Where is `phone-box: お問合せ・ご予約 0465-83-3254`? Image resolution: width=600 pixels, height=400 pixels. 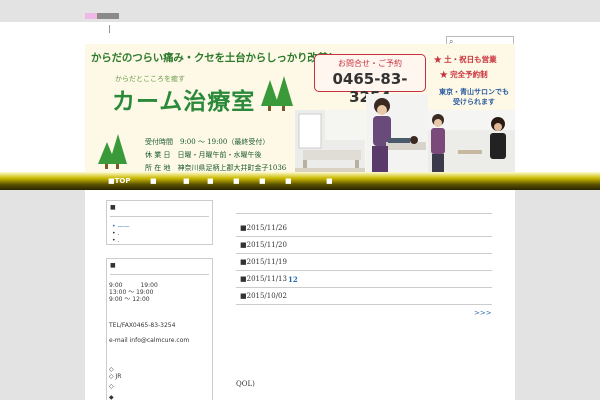 phone-box: お問合せ・ご予約 0465-83-3254 is located at coordinates (370, 80).